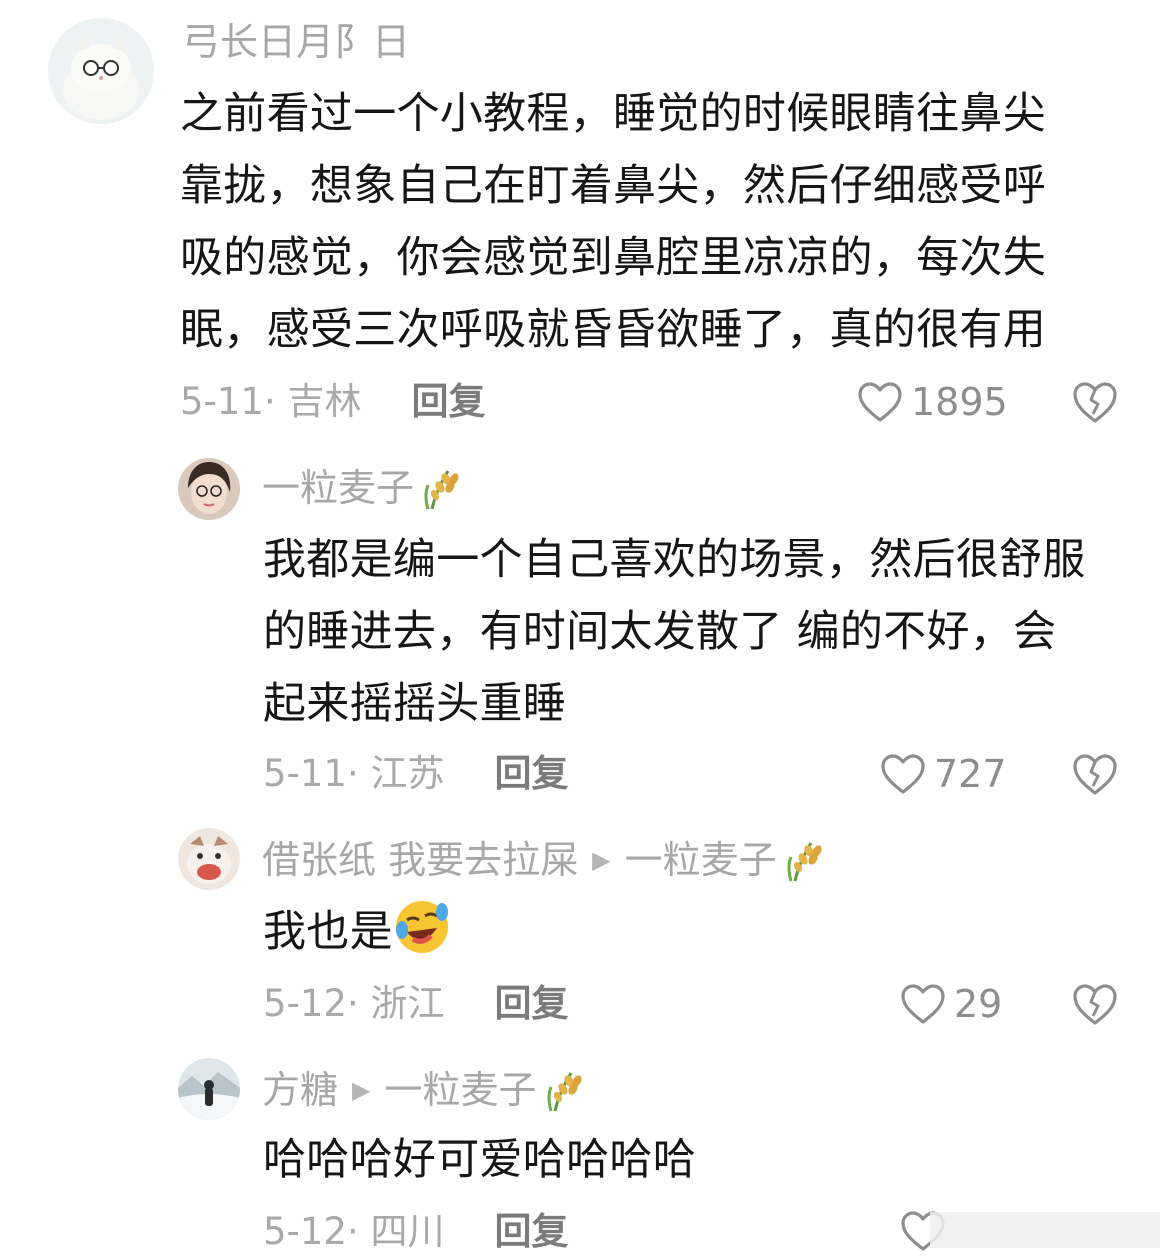  I want to click on comment-text-line: 眠，感受三次呼吸就昏昏欲睡了，真的很有用, so click(613, 330).